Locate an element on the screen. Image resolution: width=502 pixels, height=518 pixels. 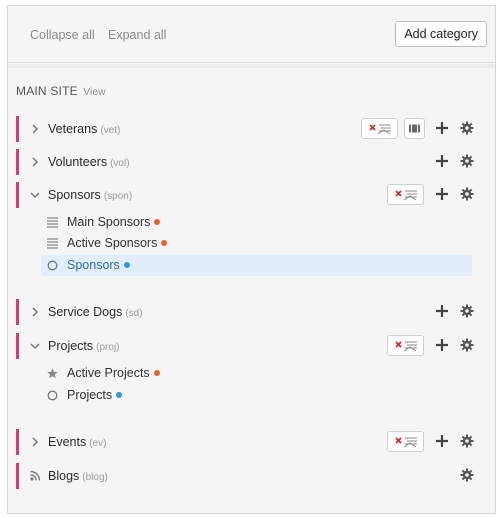
category-row-events: Events (ev) is located at coordinates (245, 442).